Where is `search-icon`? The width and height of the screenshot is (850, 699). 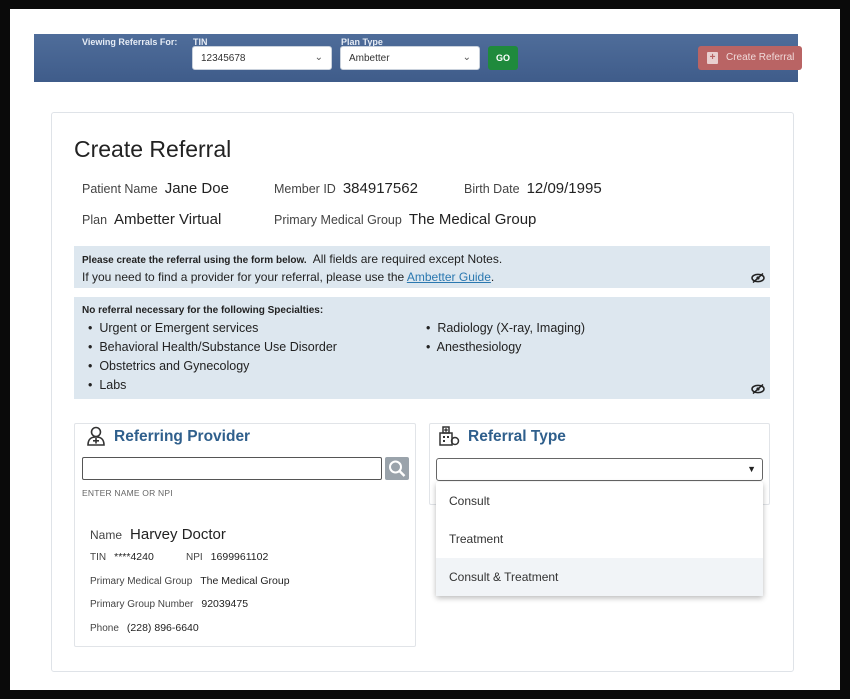
search-icon is located at coordinates (397, 468).